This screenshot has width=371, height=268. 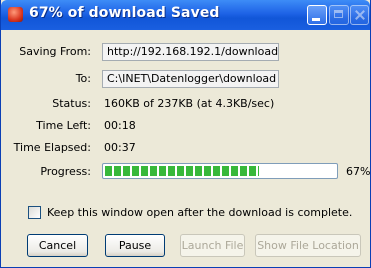 I want to click on progress-percent: 67%, so click(x=358, y=171).